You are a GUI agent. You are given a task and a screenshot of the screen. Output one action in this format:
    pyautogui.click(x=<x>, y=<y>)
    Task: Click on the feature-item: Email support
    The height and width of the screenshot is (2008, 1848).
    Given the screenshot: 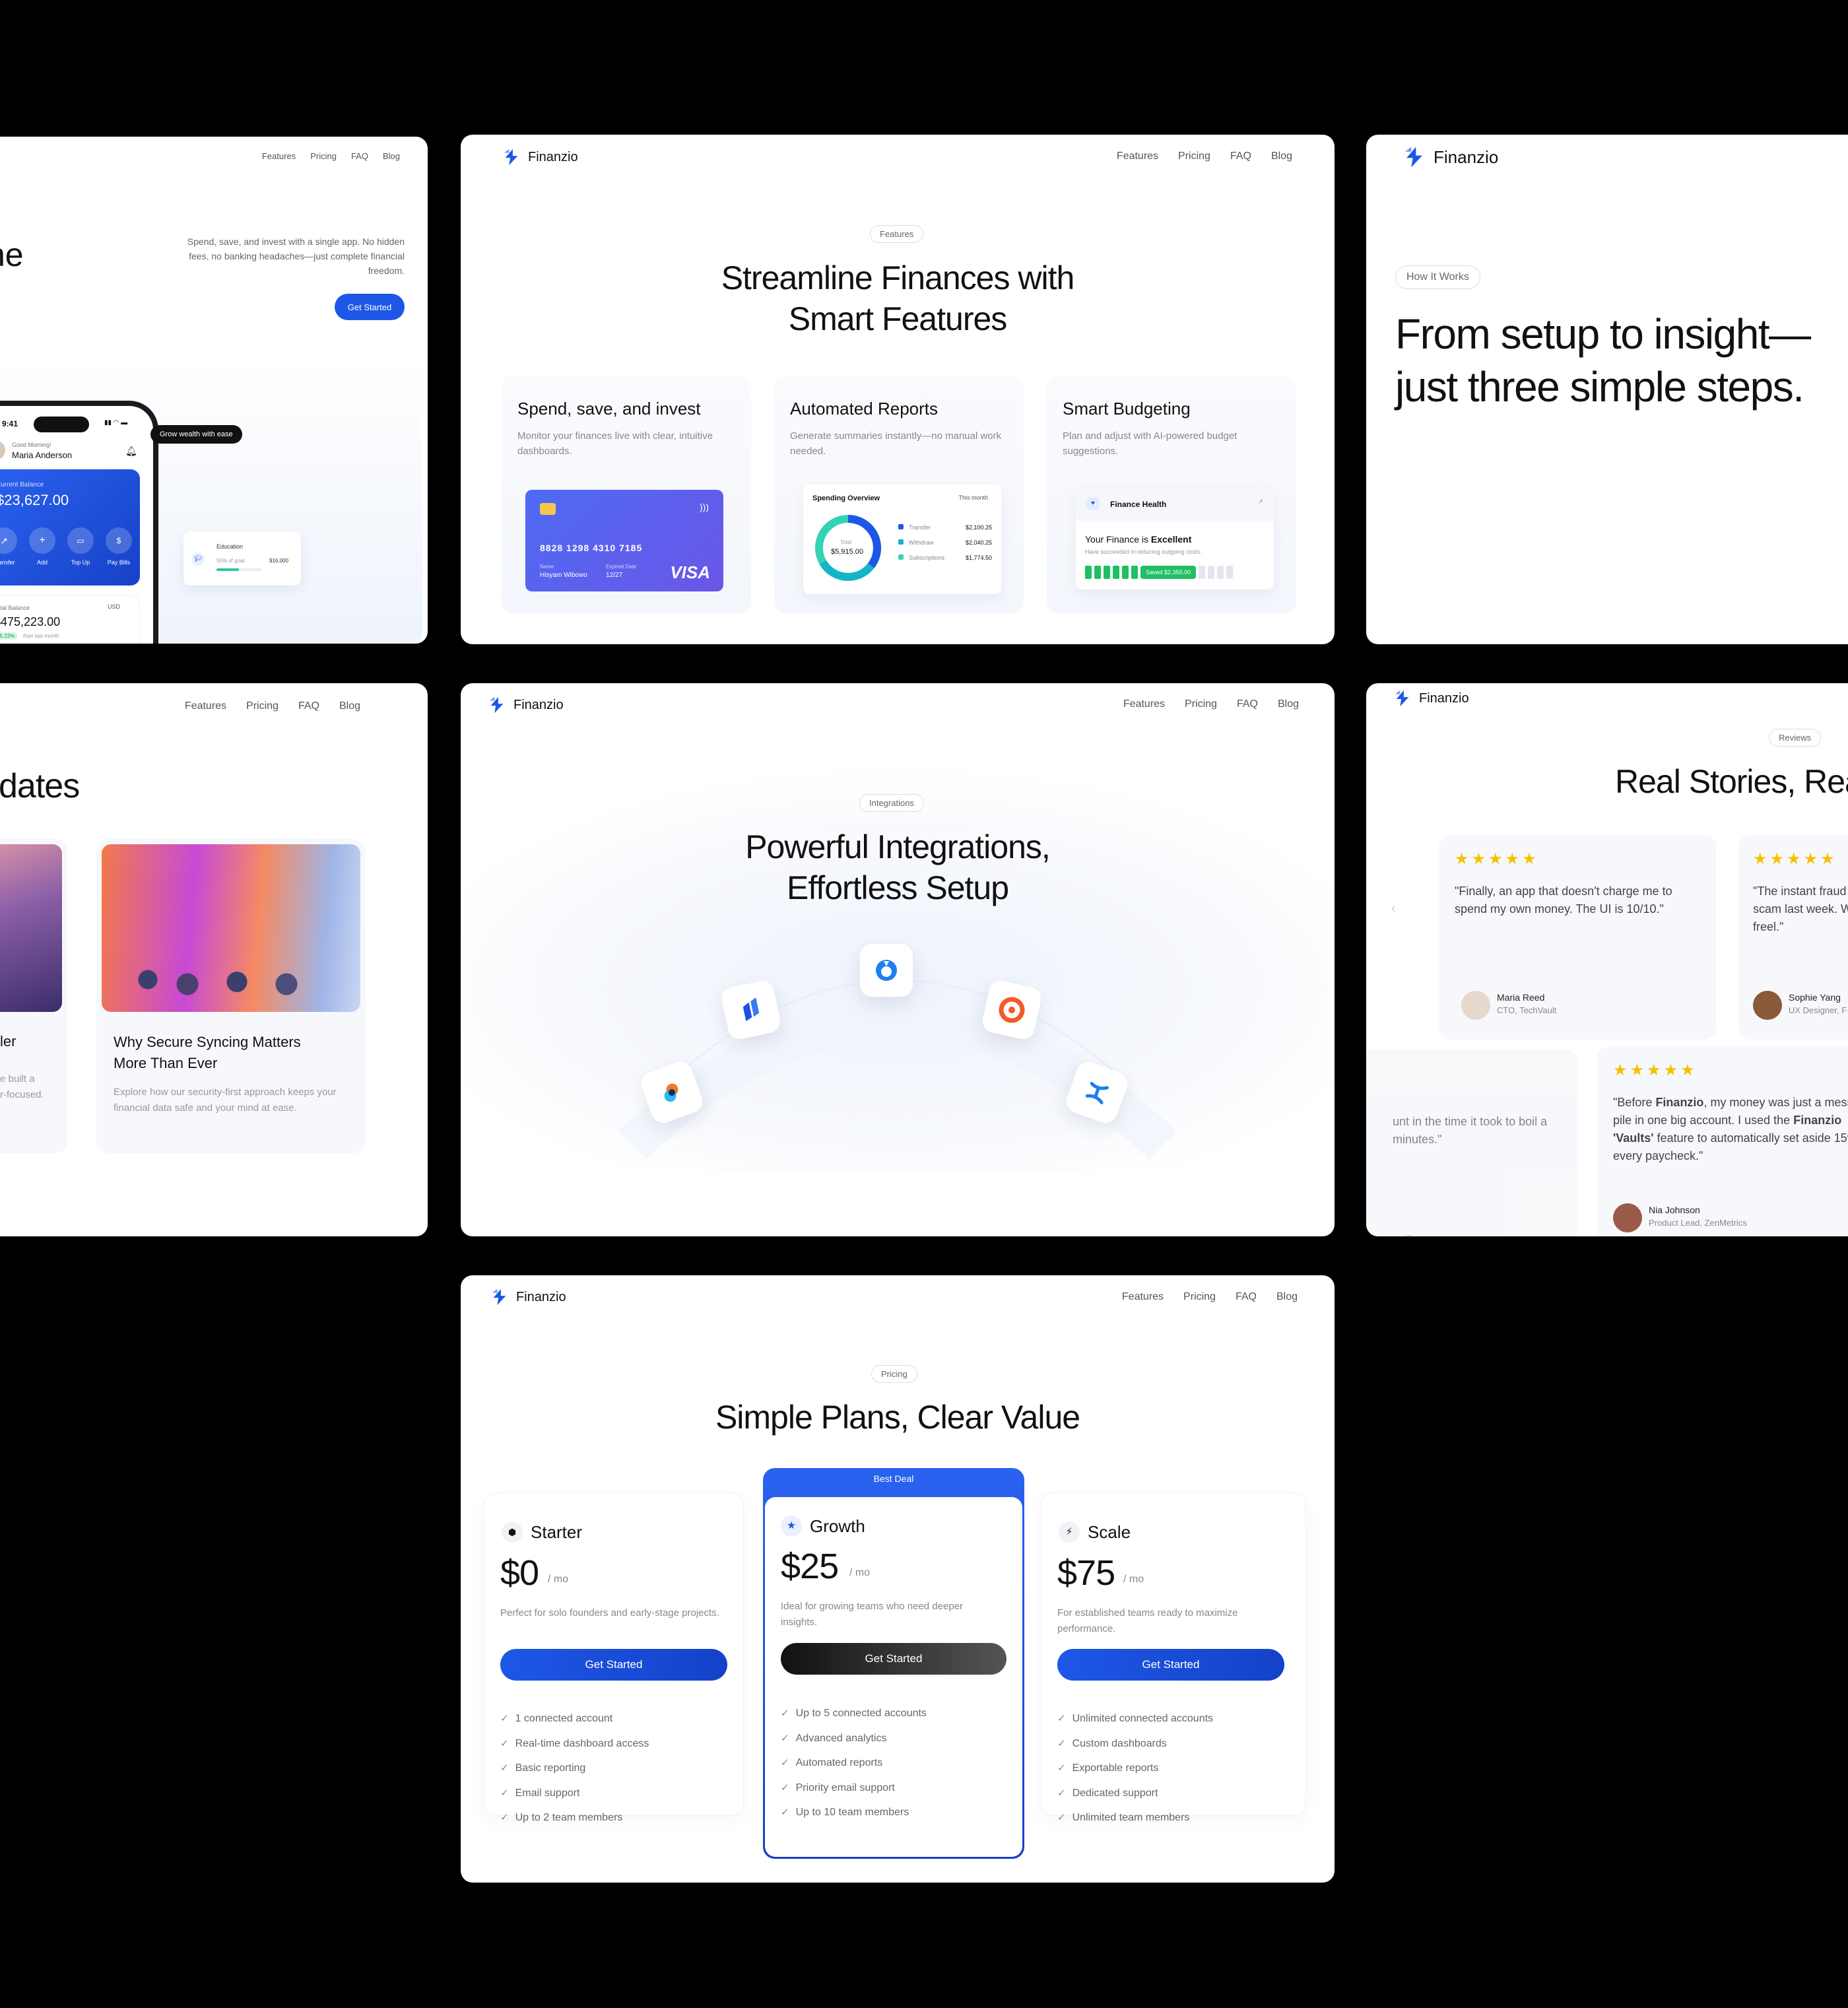 What is the action you would take?
    pyautogui.click(x=574, y=1799)
    